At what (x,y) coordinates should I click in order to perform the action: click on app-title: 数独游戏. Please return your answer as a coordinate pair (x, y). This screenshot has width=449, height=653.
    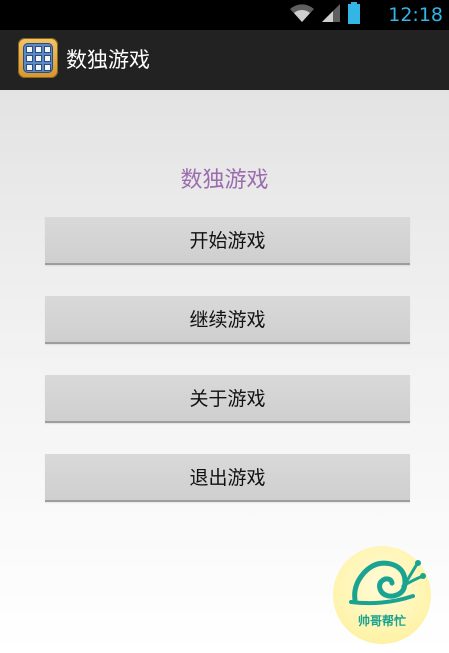
    Looking at the image, I should click on (108, 60).